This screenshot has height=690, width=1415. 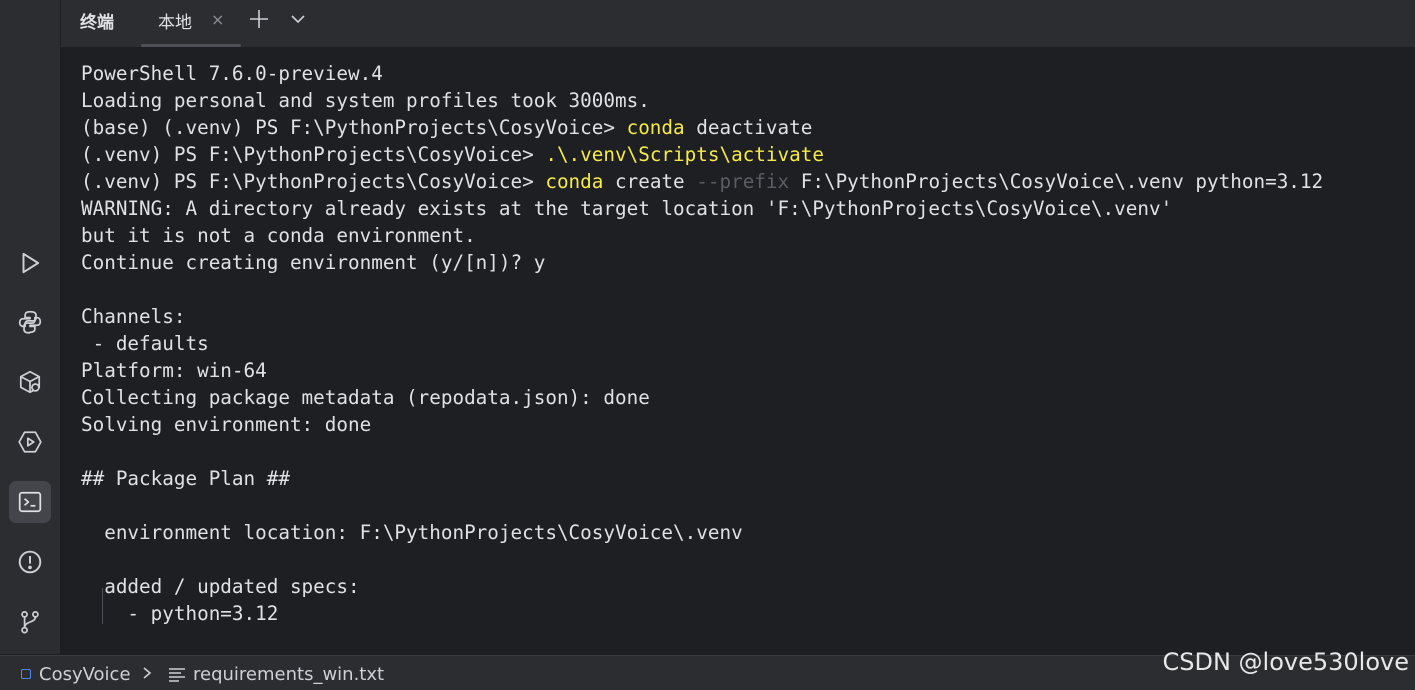 I want to click on terminal-line: ## Package Plan ##, so click(x=702, y=478).